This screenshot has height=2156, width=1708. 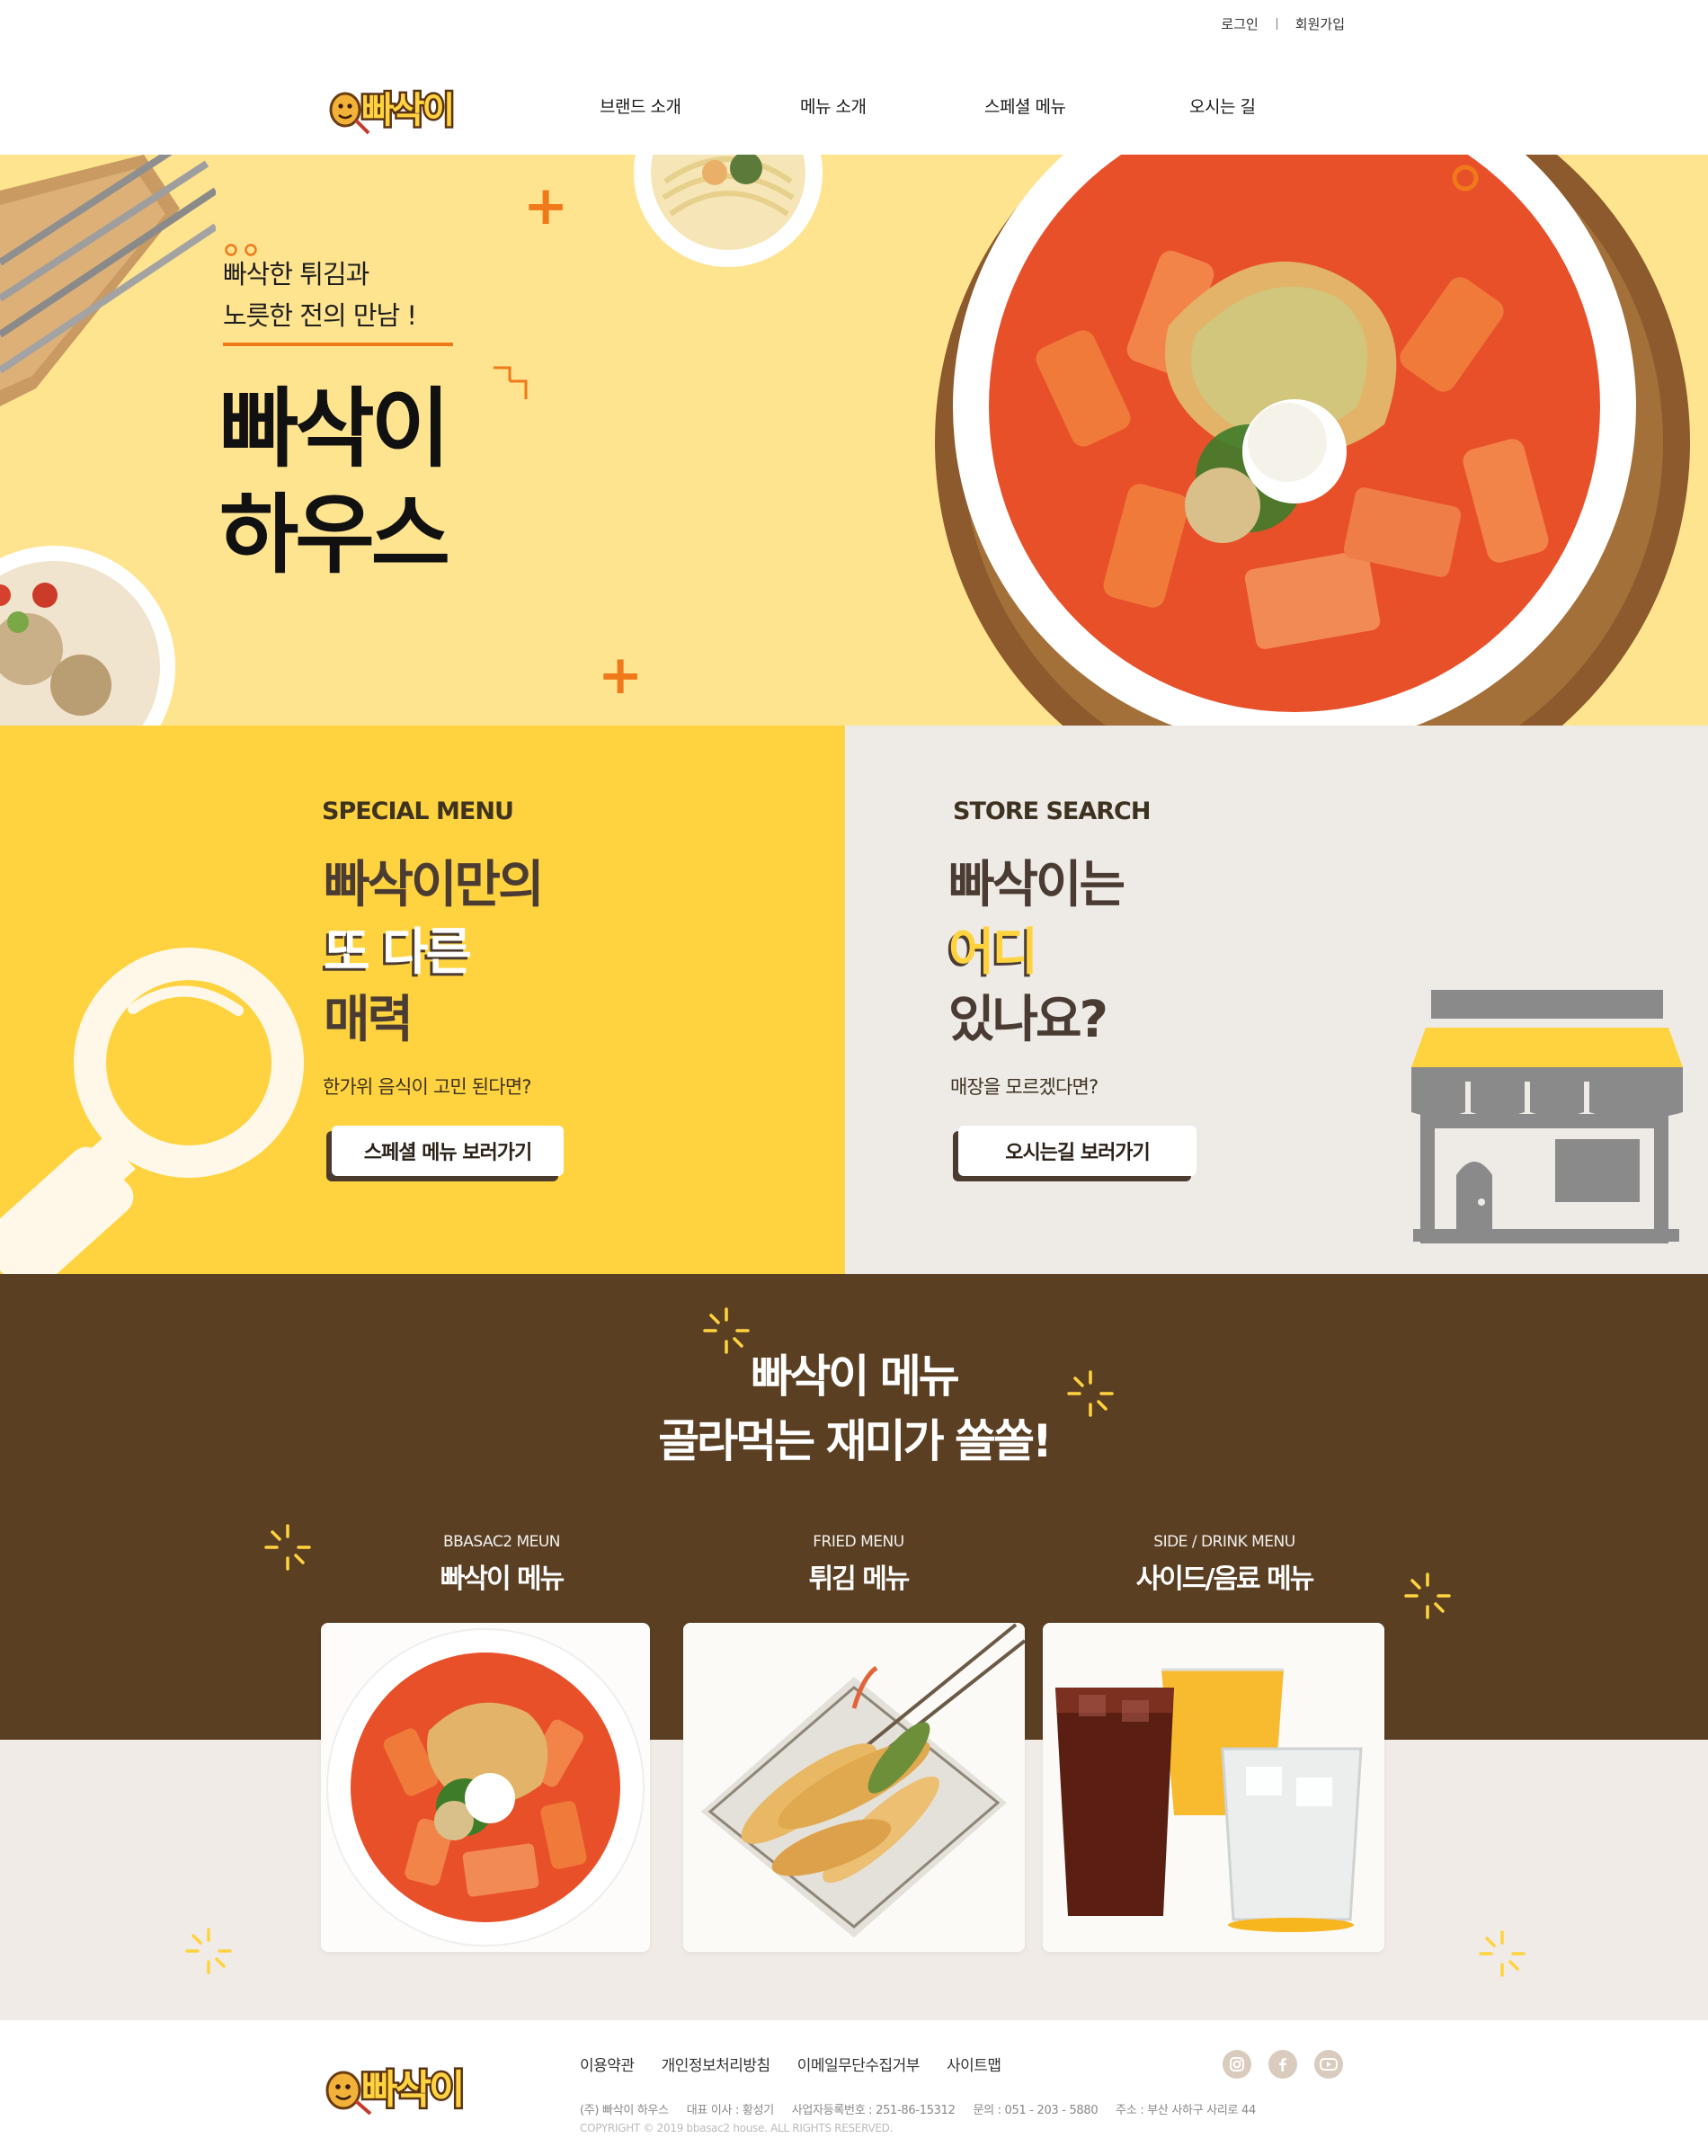 I want to click on heading-line: 매력, so click(x=369, y=1020).